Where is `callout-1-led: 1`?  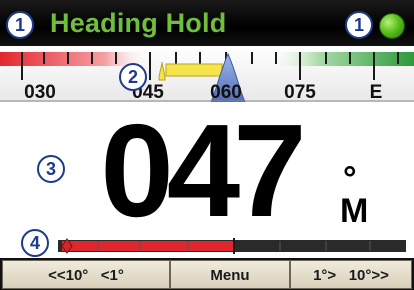
callout-1-led: 1 is located at coordinates (359, 25).